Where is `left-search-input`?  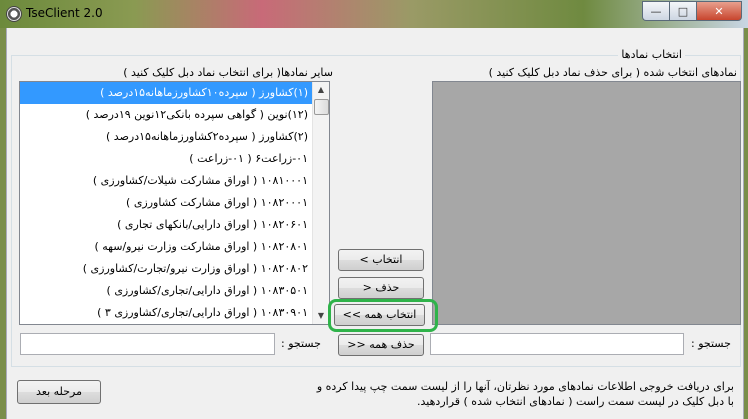 left-search-input is located at coordinates (147, 344).